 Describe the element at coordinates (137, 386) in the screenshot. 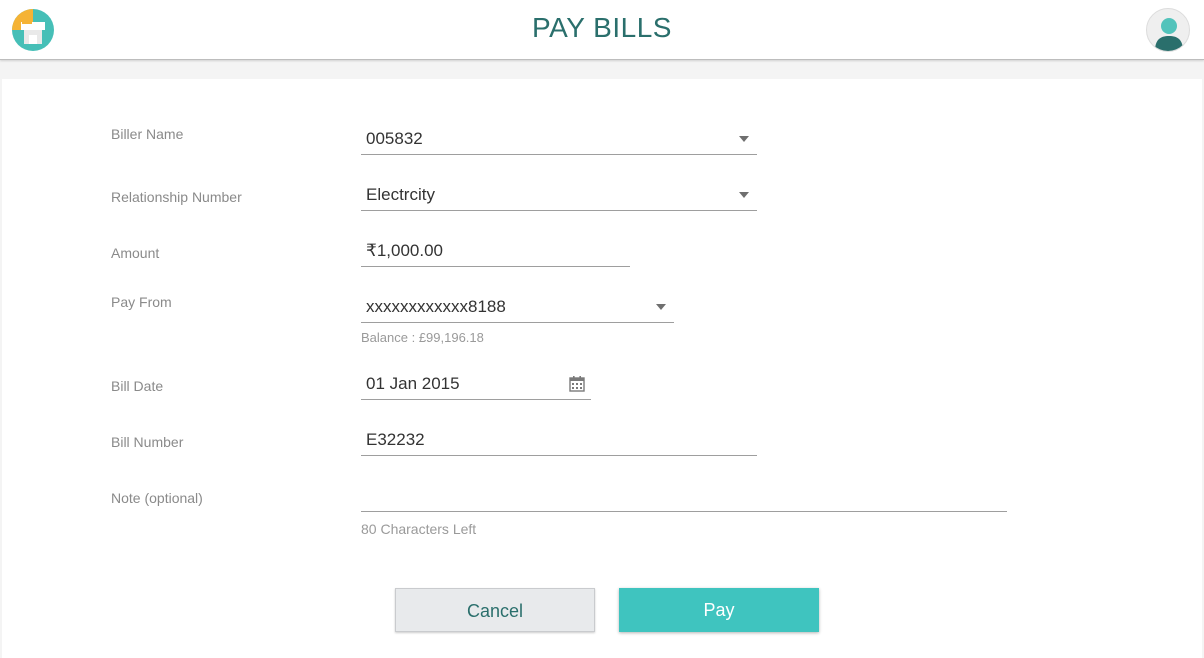

I see `bill-date-label: Bill Date` at that location.